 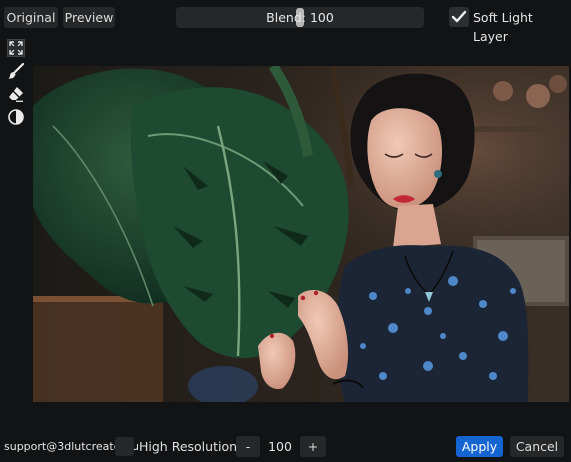 I want to click on eraser-icon, so click(x=16, y=94).